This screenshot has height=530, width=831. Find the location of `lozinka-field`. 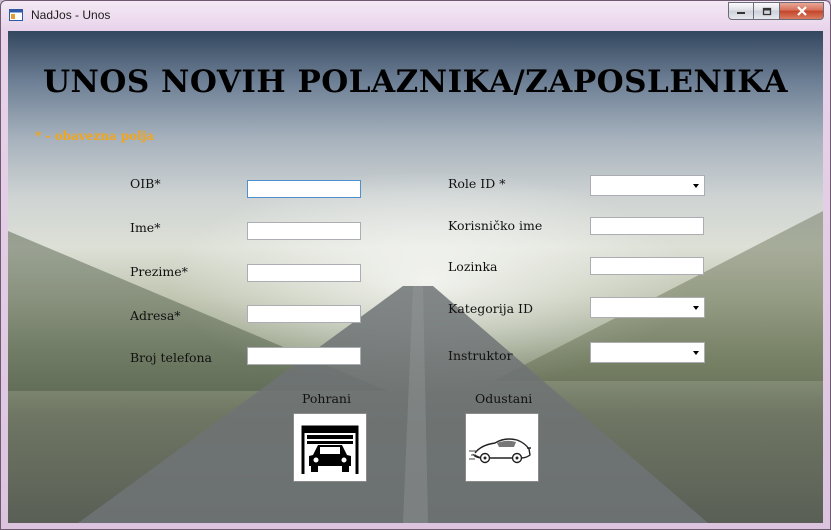

lozinka-field is located at coordinates (647, 266).